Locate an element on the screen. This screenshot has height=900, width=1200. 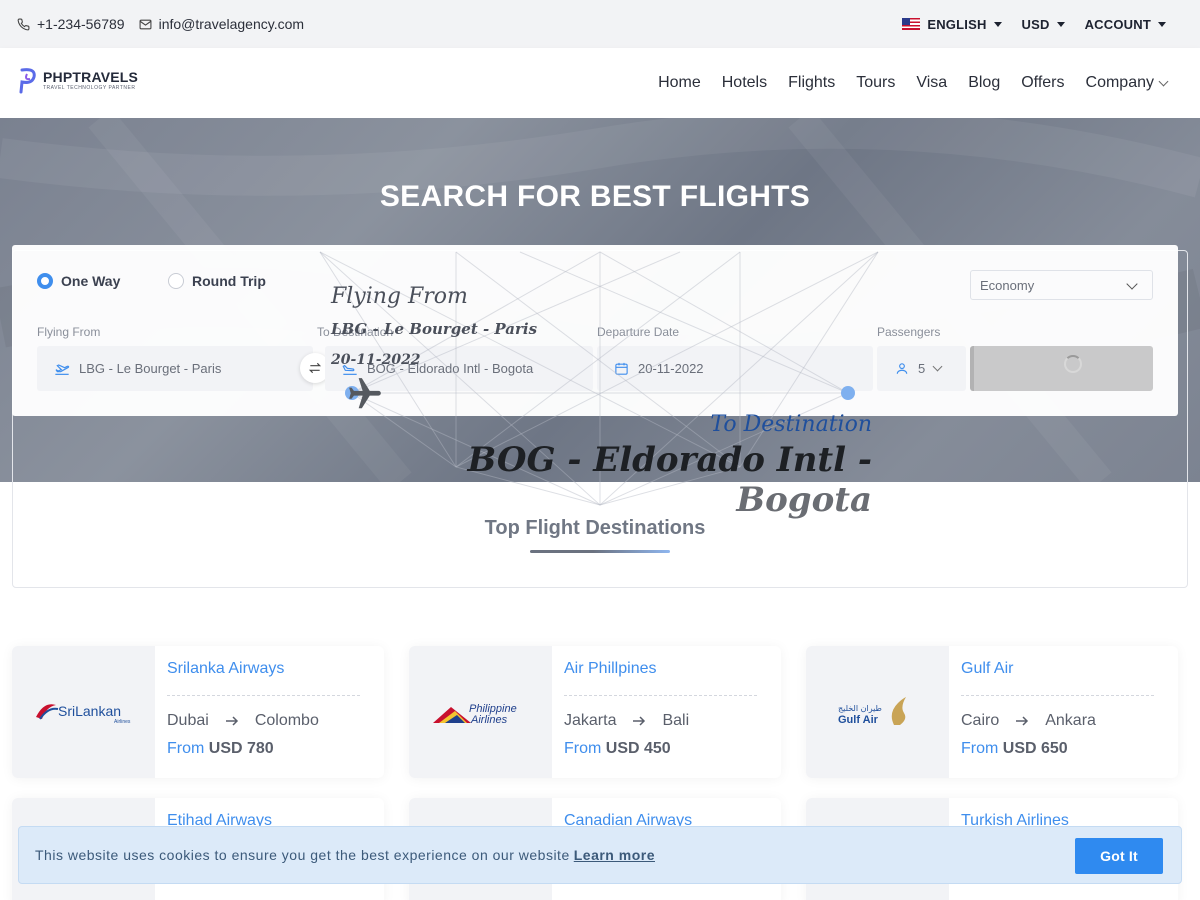
airplane-icon is located at coordinates (365, 393).